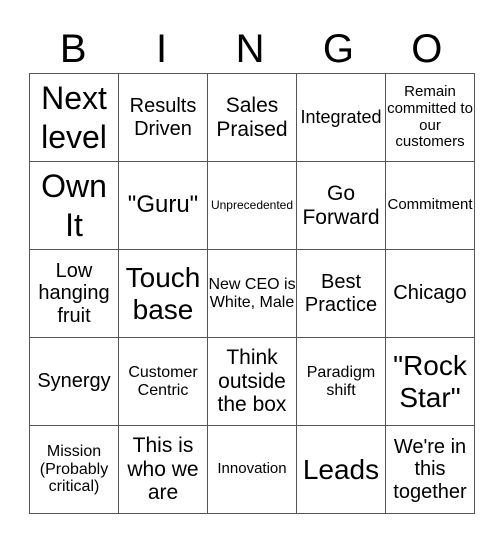  What do you see at coordinates (74, 381) in the screenshot?
I see `bingo-cell: Synergy` at bounding box center [74, 381].